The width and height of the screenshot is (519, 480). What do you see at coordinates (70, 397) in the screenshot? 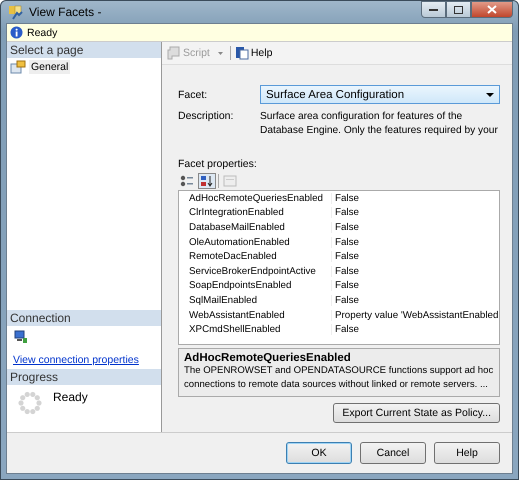
I see `progress-status: Ready` at bounding box center [70, 397].